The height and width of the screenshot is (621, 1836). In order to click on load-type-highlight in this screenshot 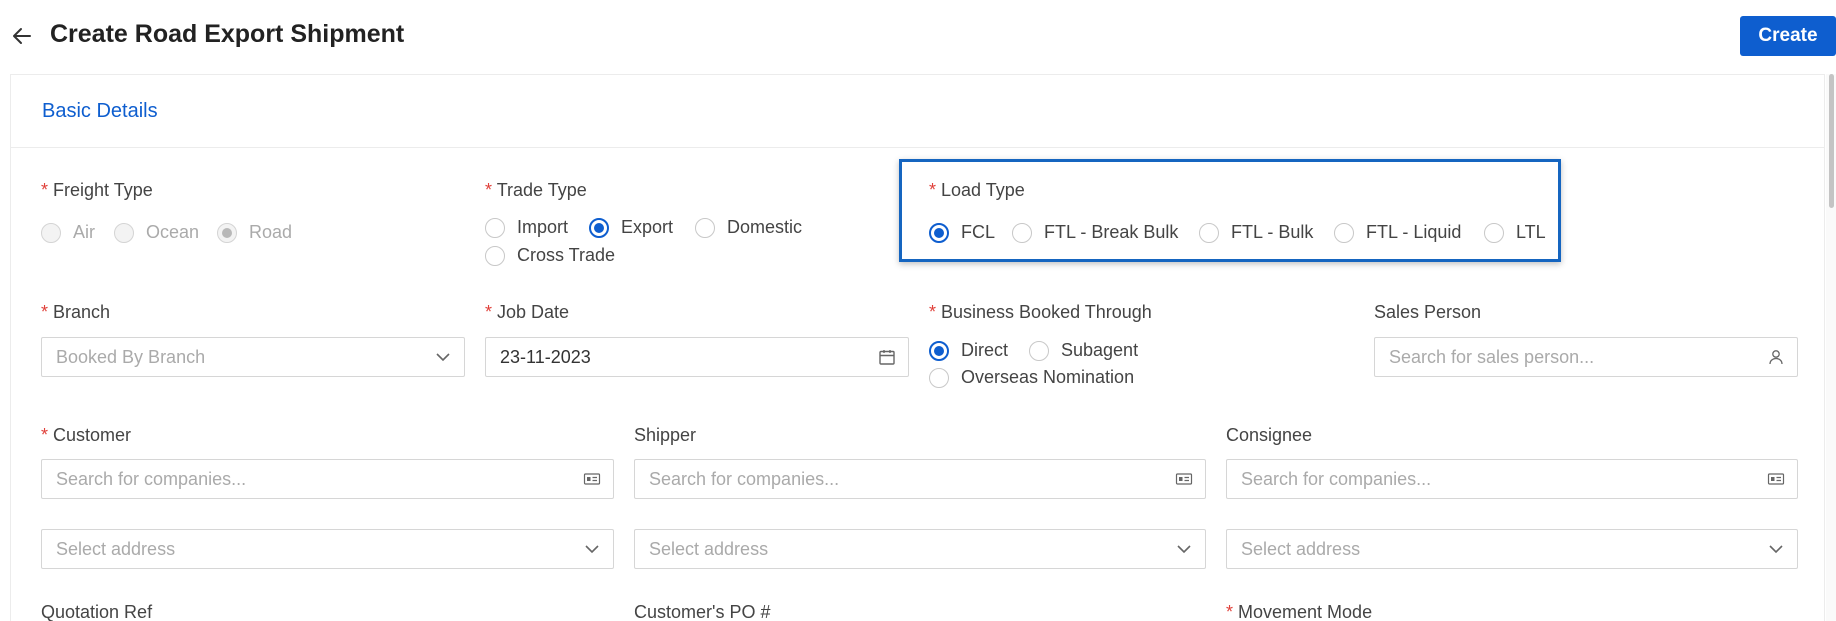, I will do `click(1230, 210)`.